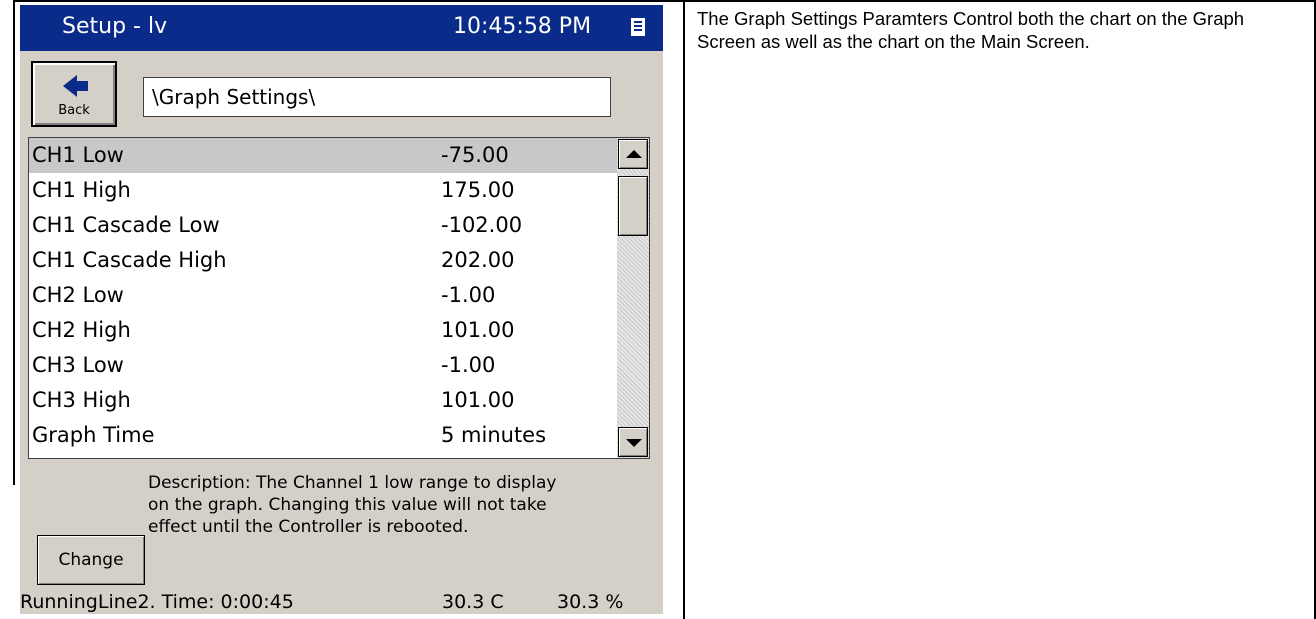 This screenshot has height=619, width=1316. I want to click on settings-row: CH3 High 101.00, so click(323, 400).